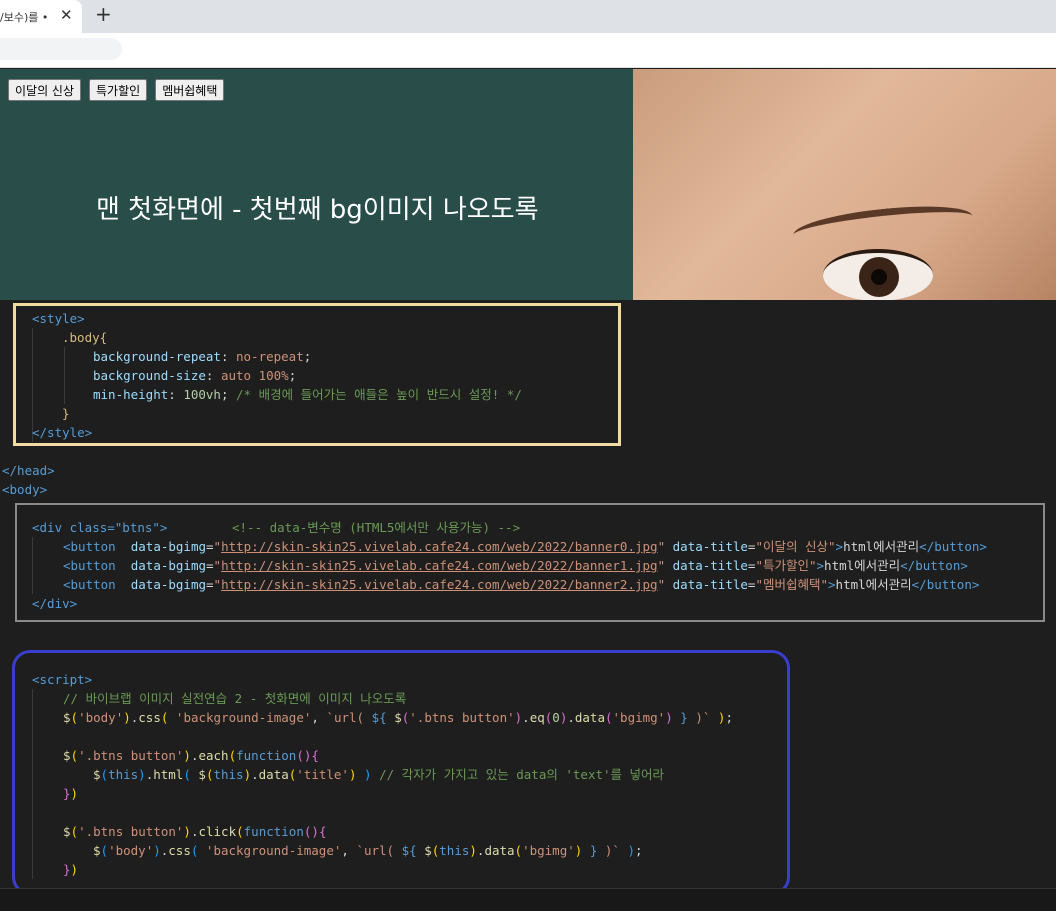 This screenshot has width=1056, height=911. I want to click on button-special-sale: 특가할인, so click(118, 90).